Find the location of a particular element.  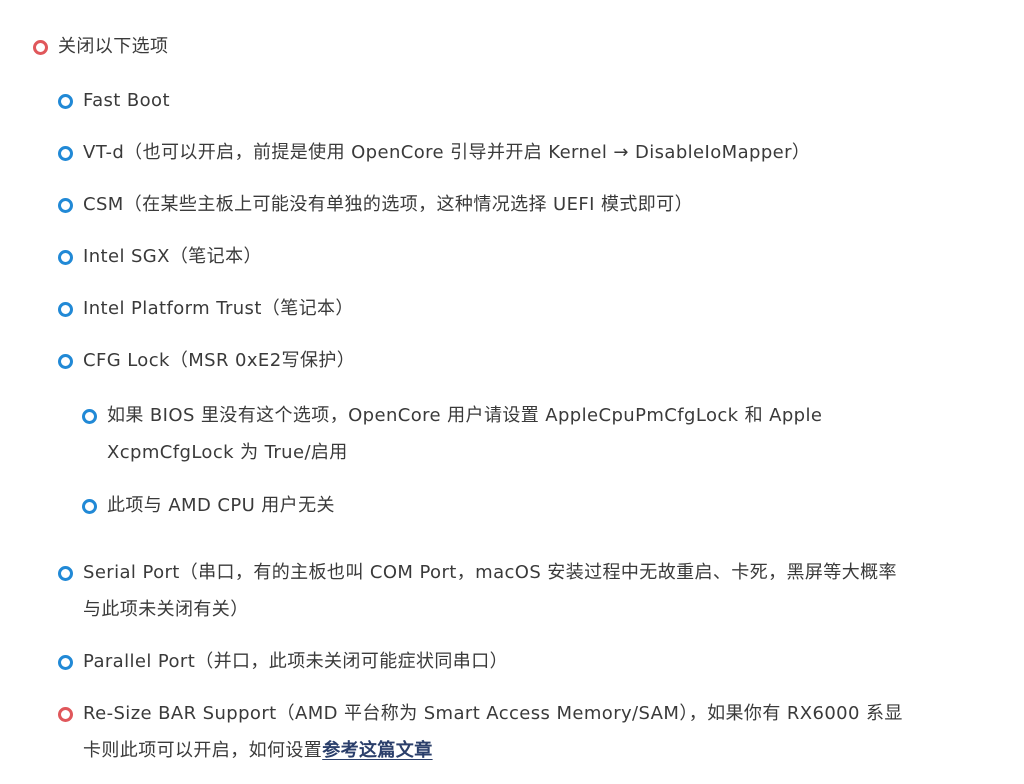

parallel-port-label: Parallel Port（并口，此项未关闭可能症状同串口） is located at coordinates (295, 661).